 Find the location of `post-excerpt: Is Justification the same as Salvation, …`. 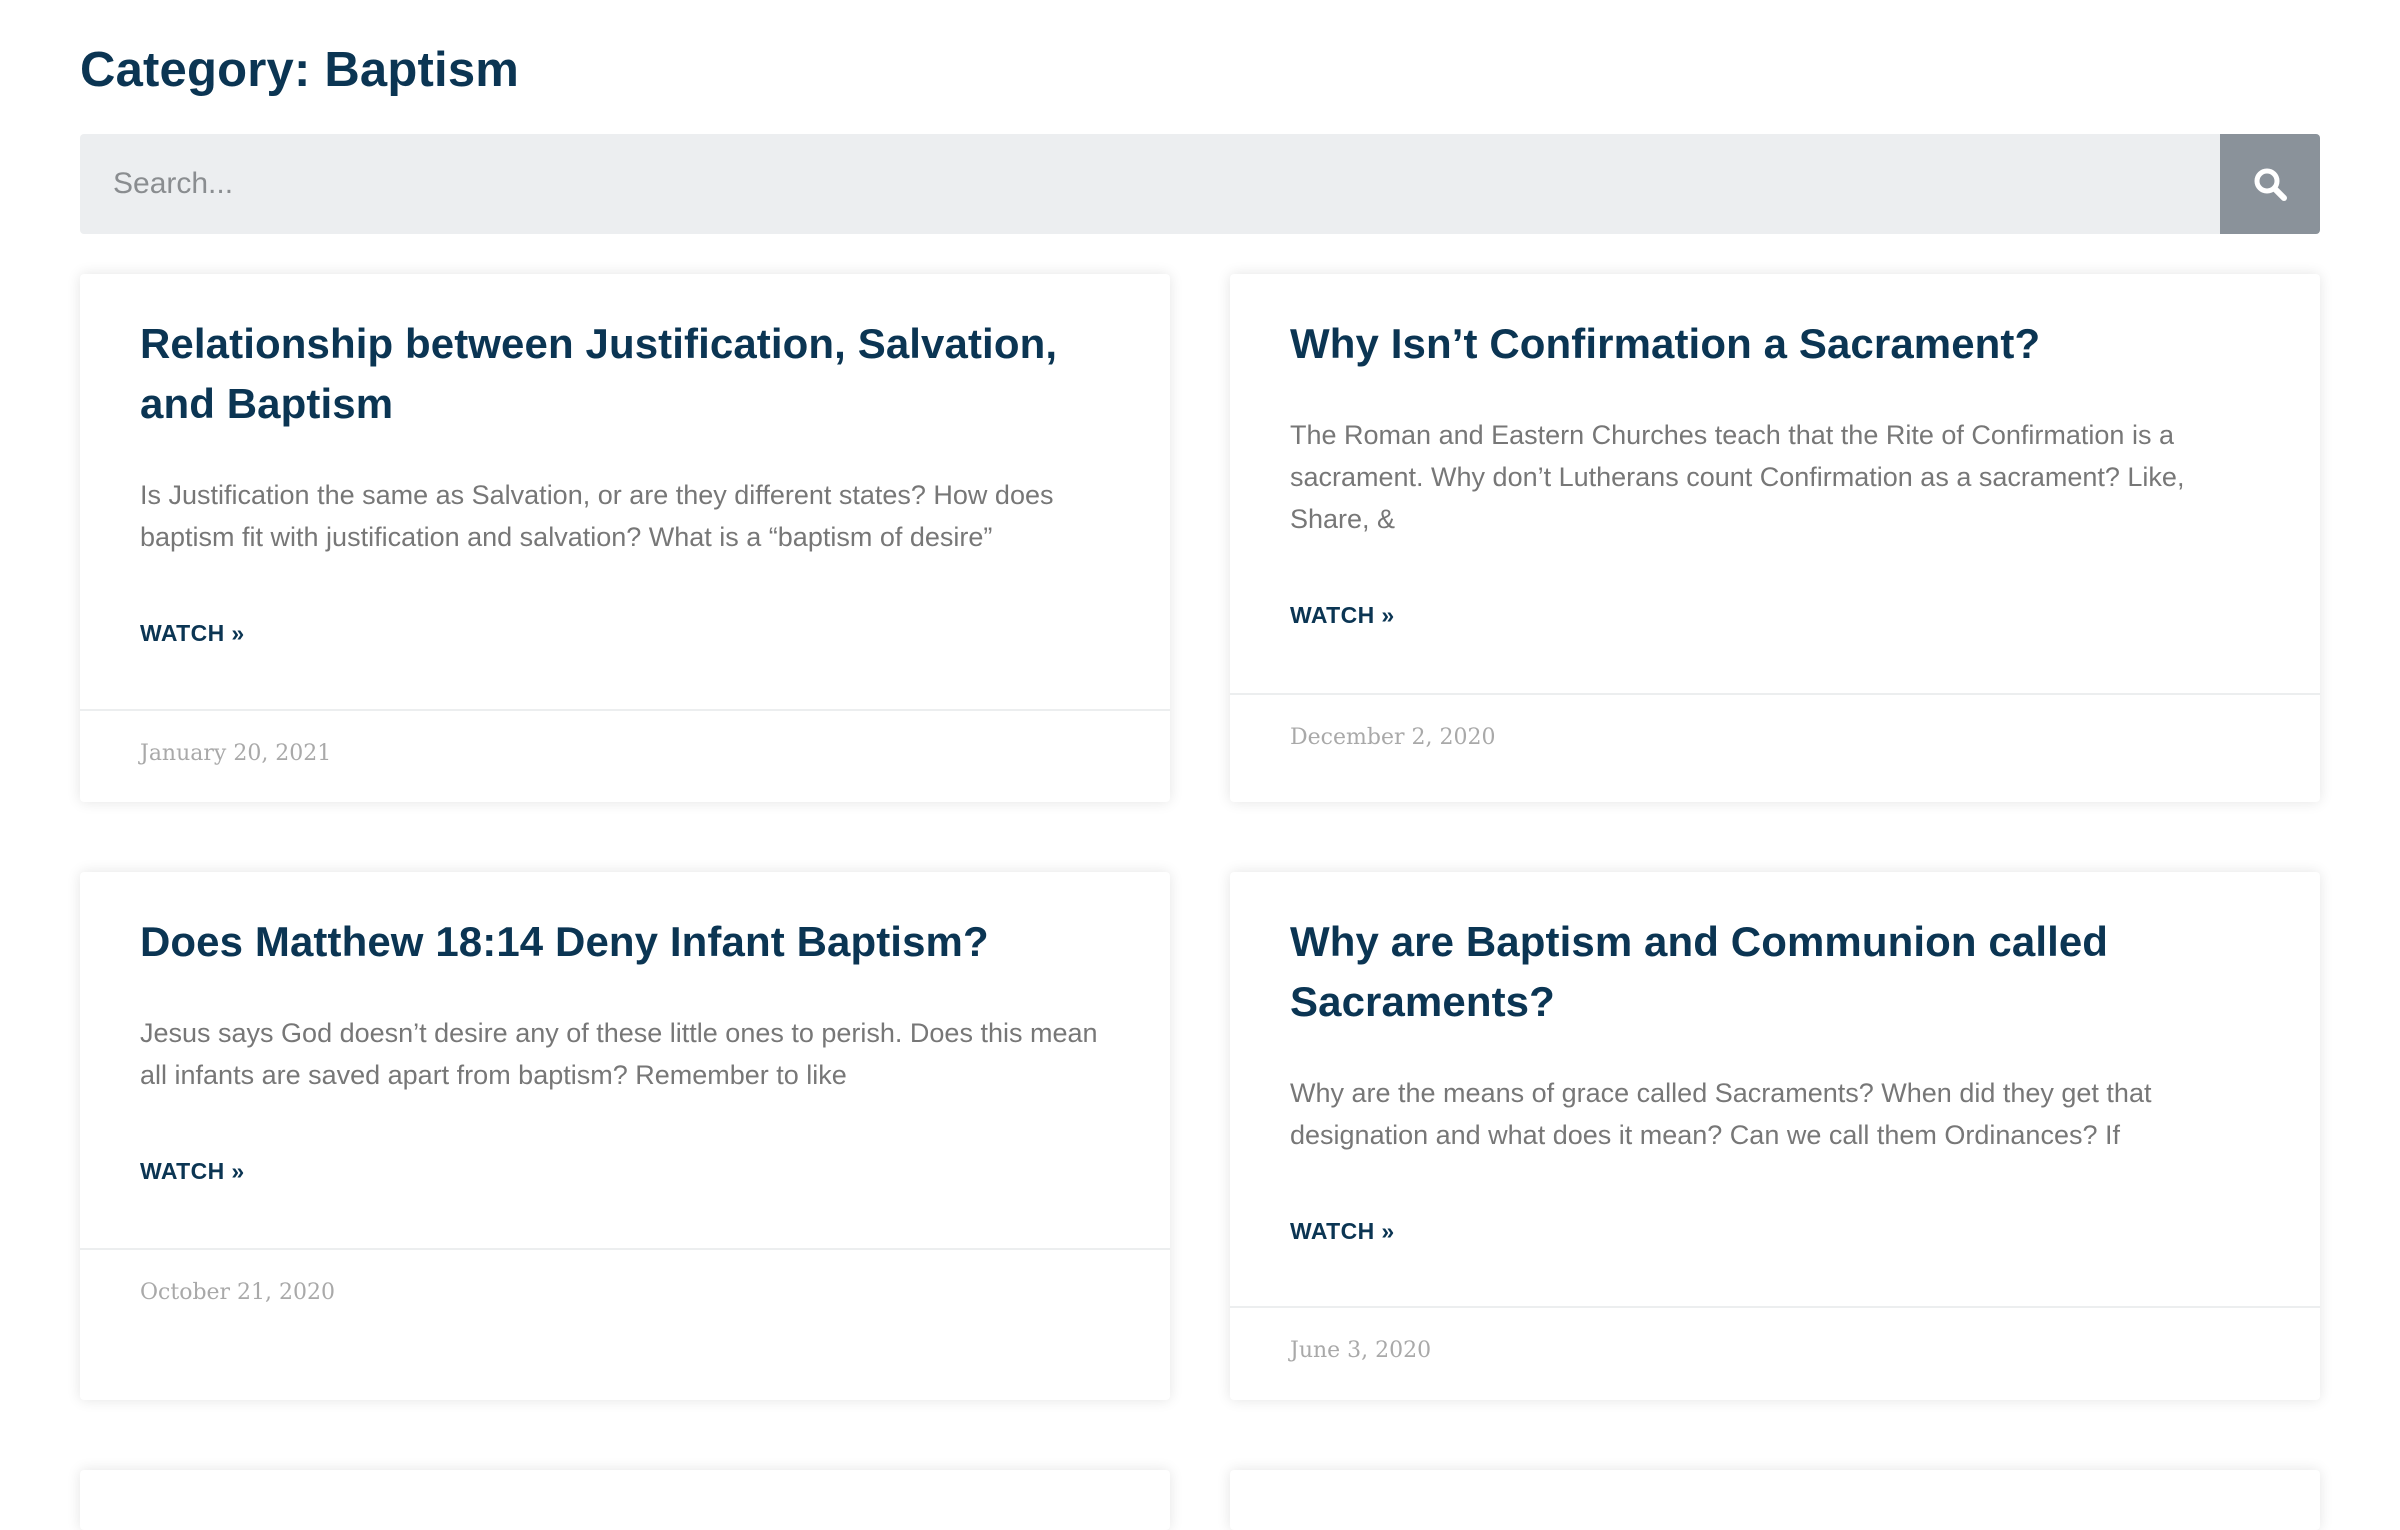

post-excerpt: Is Justification the same as Salvation, … is located at coordinates (597, 516).